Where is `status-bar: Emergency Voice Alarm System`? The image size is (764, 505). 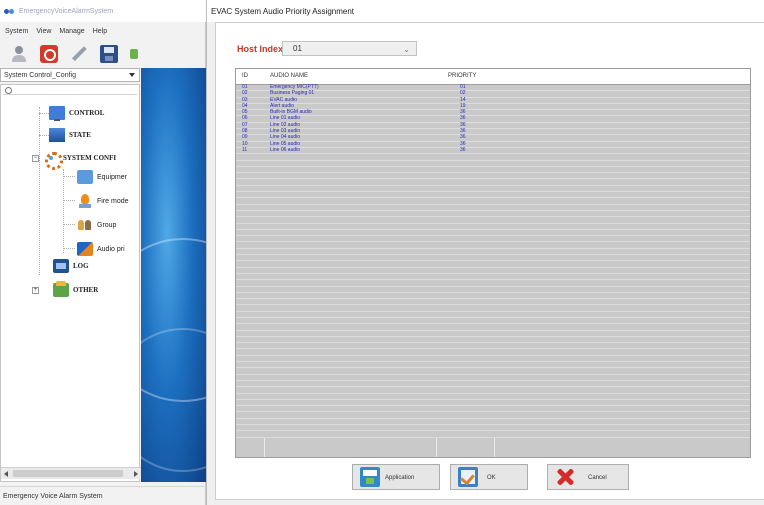
status-bar: Emergency Voice Alarm System is located at coordinates (103, 495).